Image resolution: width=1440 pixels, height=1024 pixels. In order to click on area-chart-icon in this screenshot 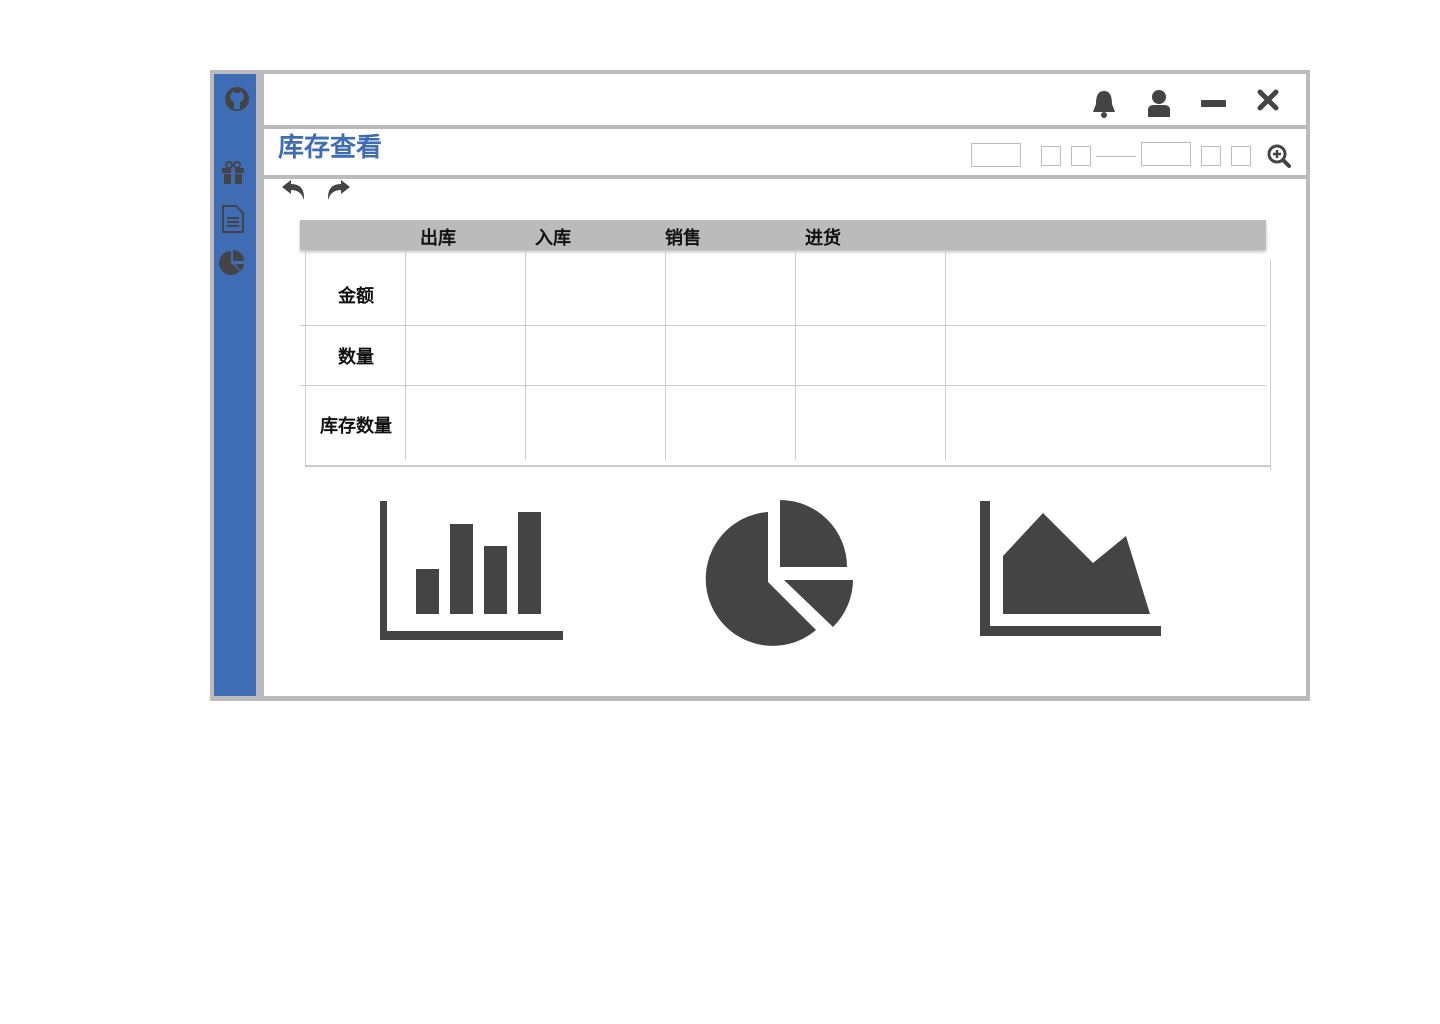, I will do `click(1071, 569)`.